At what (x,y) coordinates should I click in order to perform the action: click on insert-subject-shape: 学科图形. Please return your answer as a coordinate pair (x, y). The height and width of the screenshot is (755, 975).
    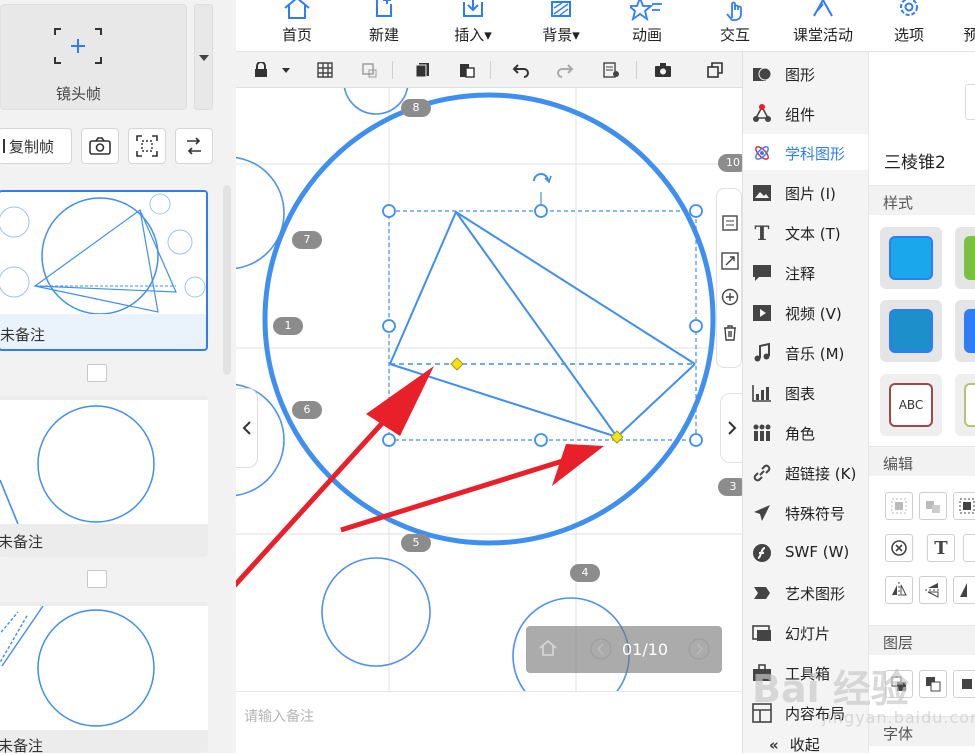
    Looking at the image, I should click on (806, 152).